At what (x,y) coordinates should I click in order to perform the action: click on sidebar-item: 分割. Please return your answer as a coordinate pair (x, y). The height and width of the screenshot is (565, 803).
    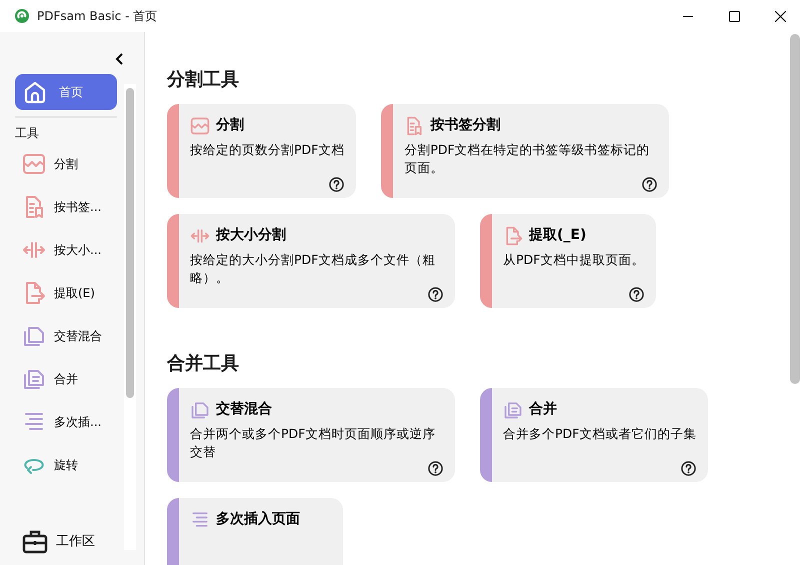
    Looking at the image, I should click on (59, 163).